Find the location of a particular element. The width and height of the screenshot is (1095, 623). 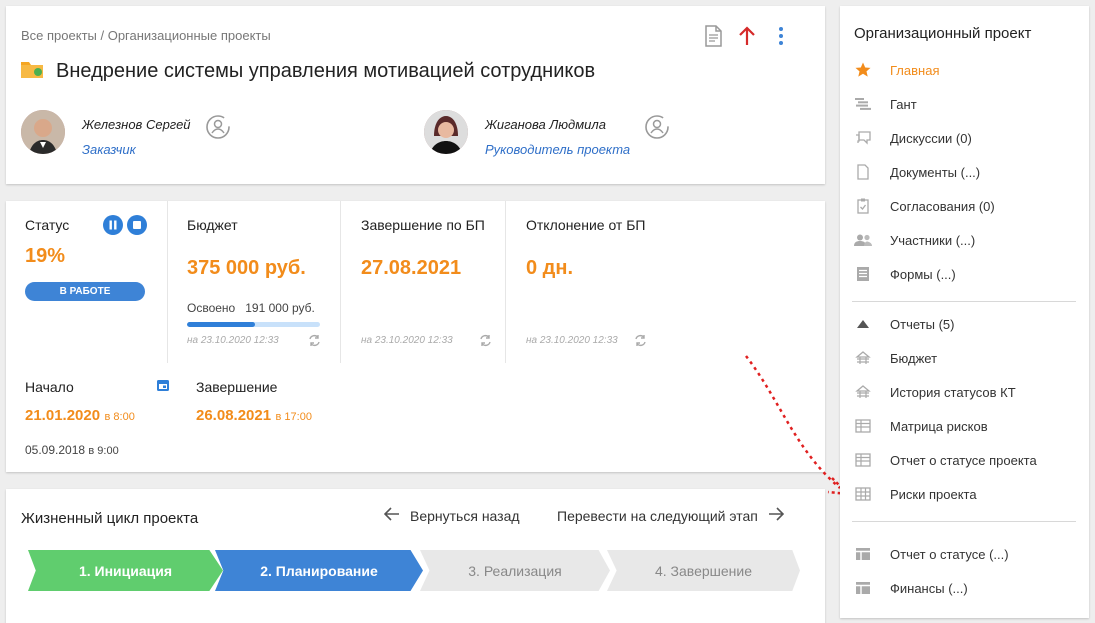

sidebar-finance: Финансы (...) is located at coordinates (911, 588).